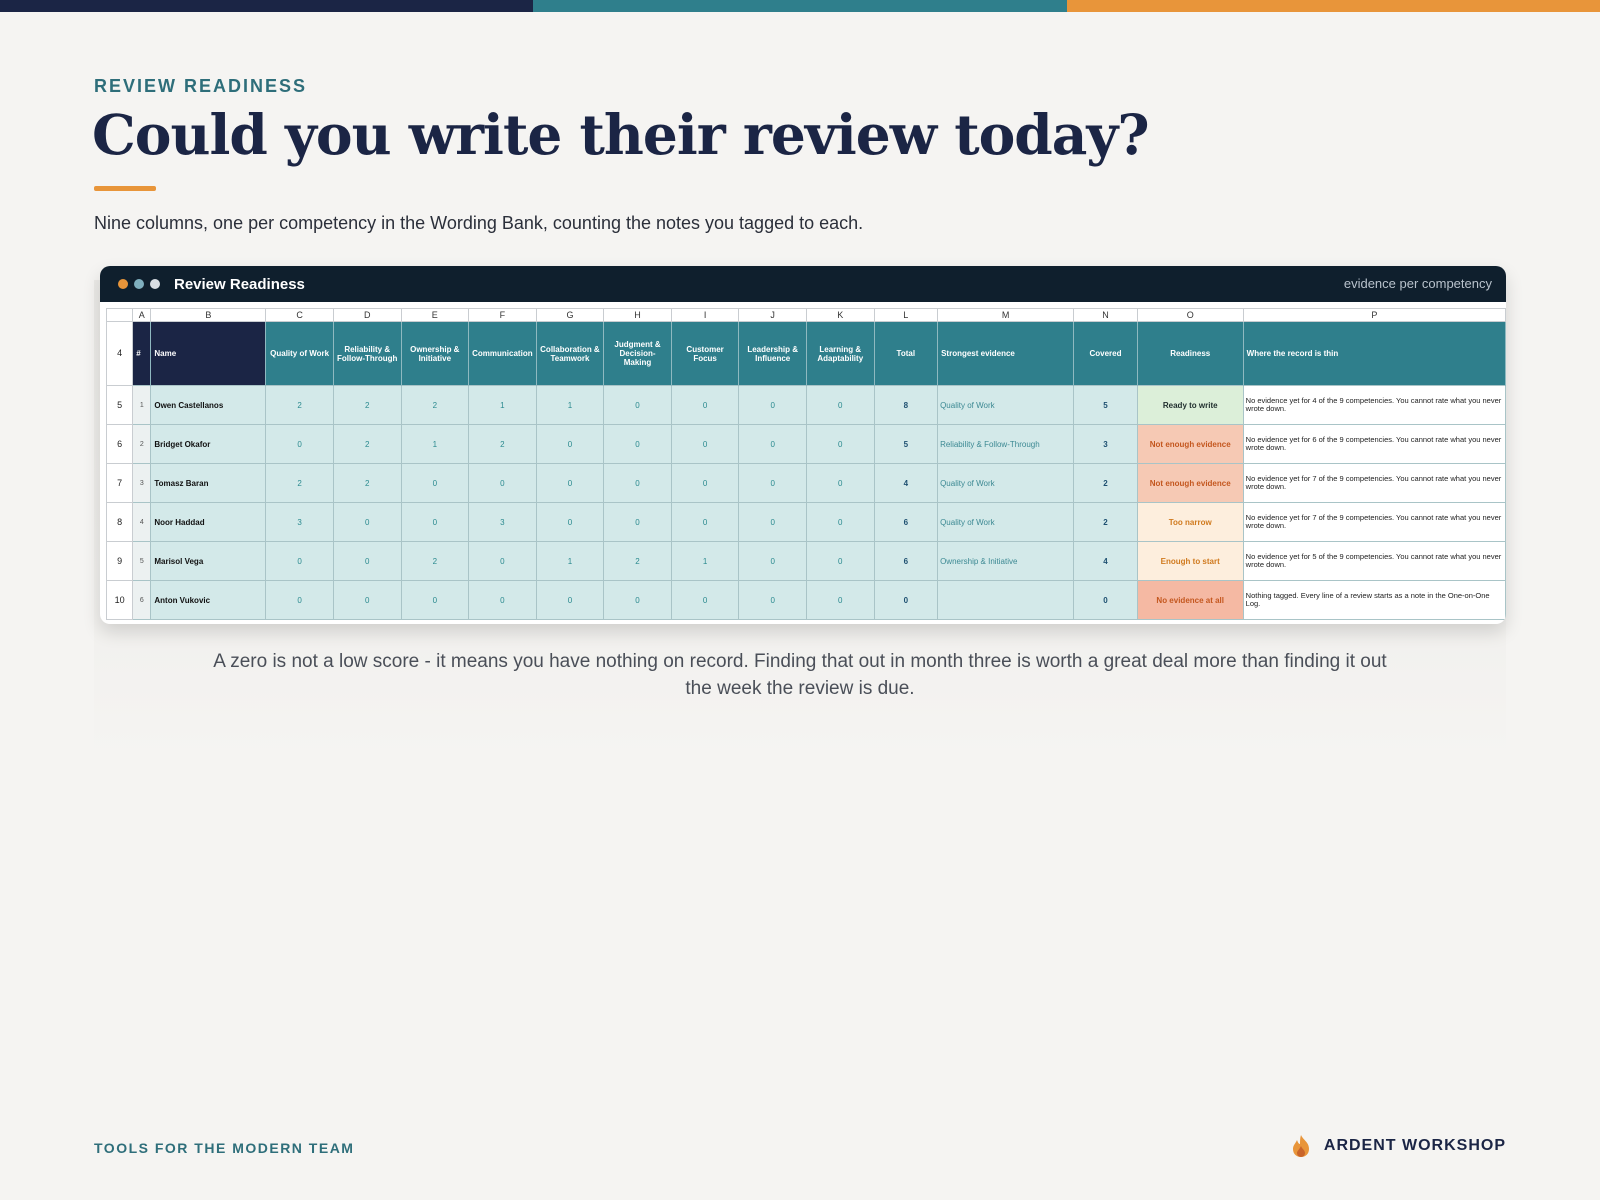  What do you see at coordinates (840, 353) in the screenshot?
I see `column-header: Learning & Adaptability` at bounding box center [840, 353].